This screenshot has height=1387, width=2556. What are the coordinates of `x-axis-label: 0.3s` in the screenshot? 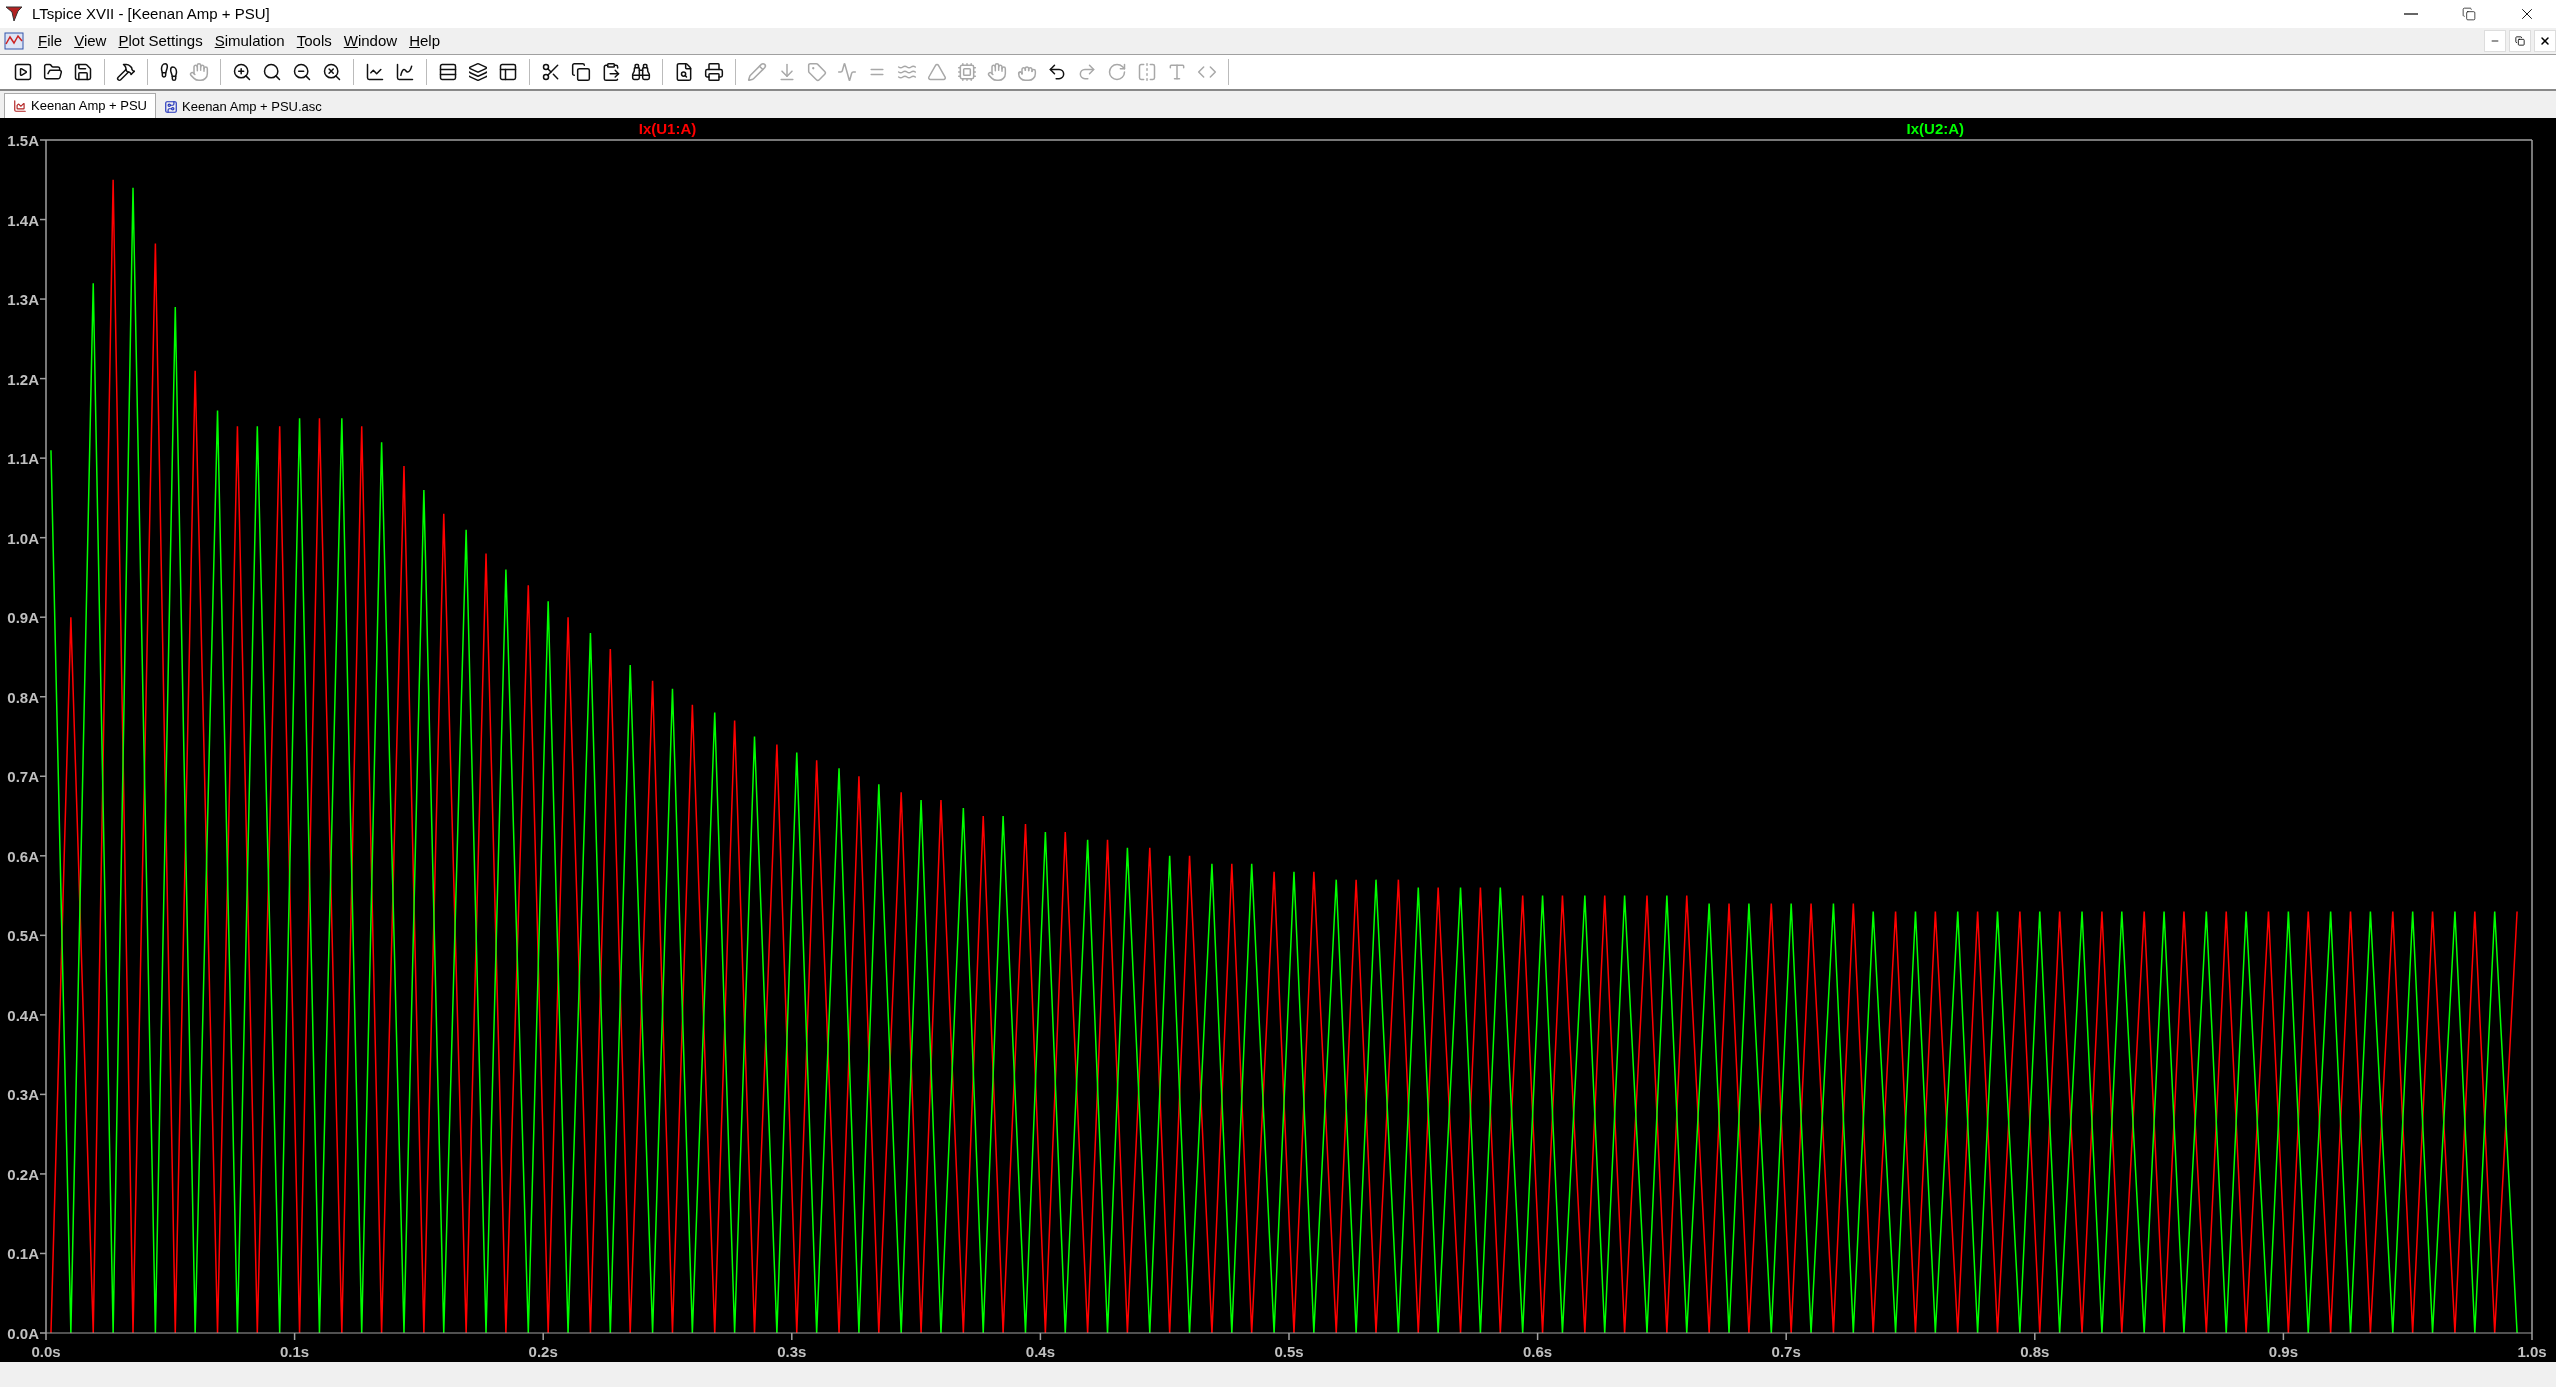 It's located at (792, 1351).